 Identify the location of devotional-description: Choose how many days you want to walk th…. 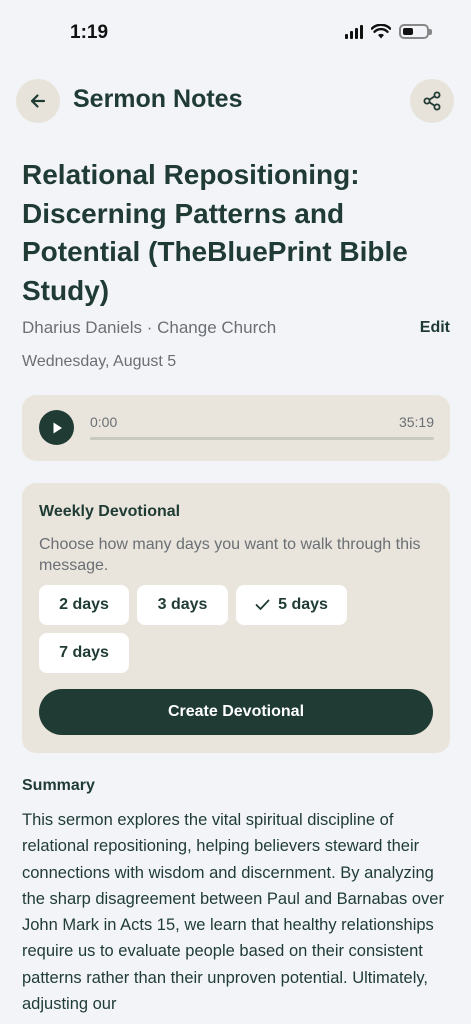
(230, 555).